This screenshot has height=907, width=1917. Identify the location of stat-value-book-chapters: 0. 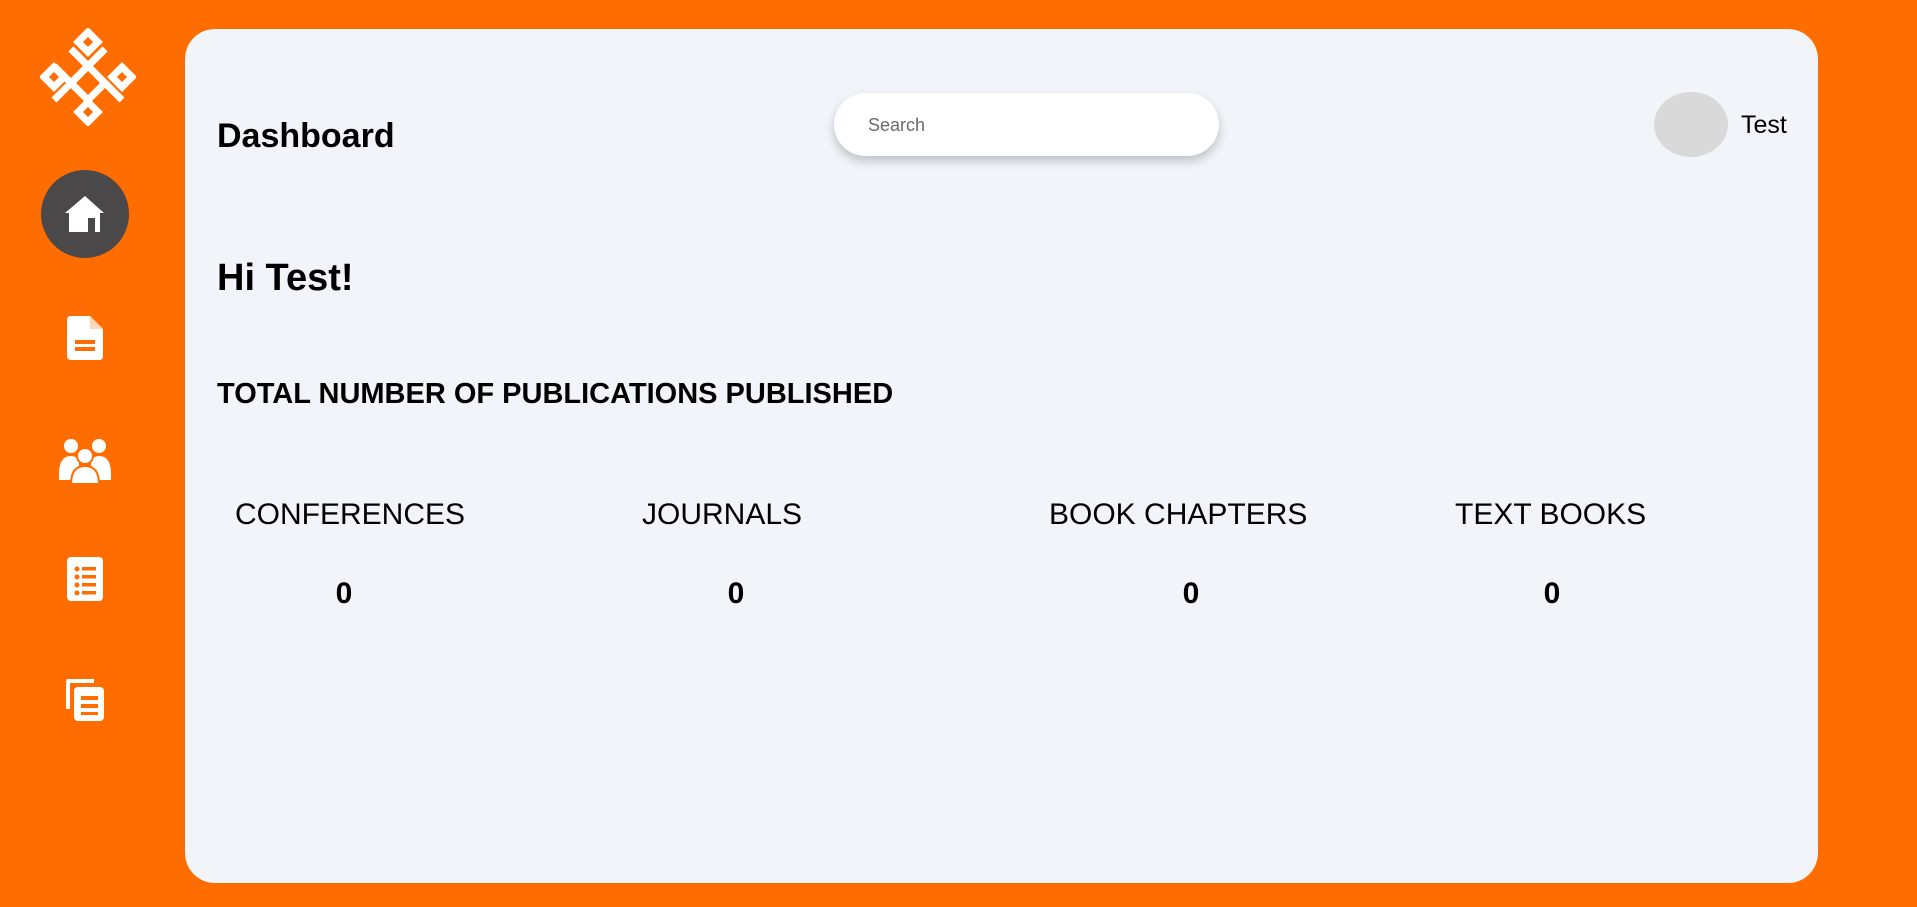
(1191, 593).